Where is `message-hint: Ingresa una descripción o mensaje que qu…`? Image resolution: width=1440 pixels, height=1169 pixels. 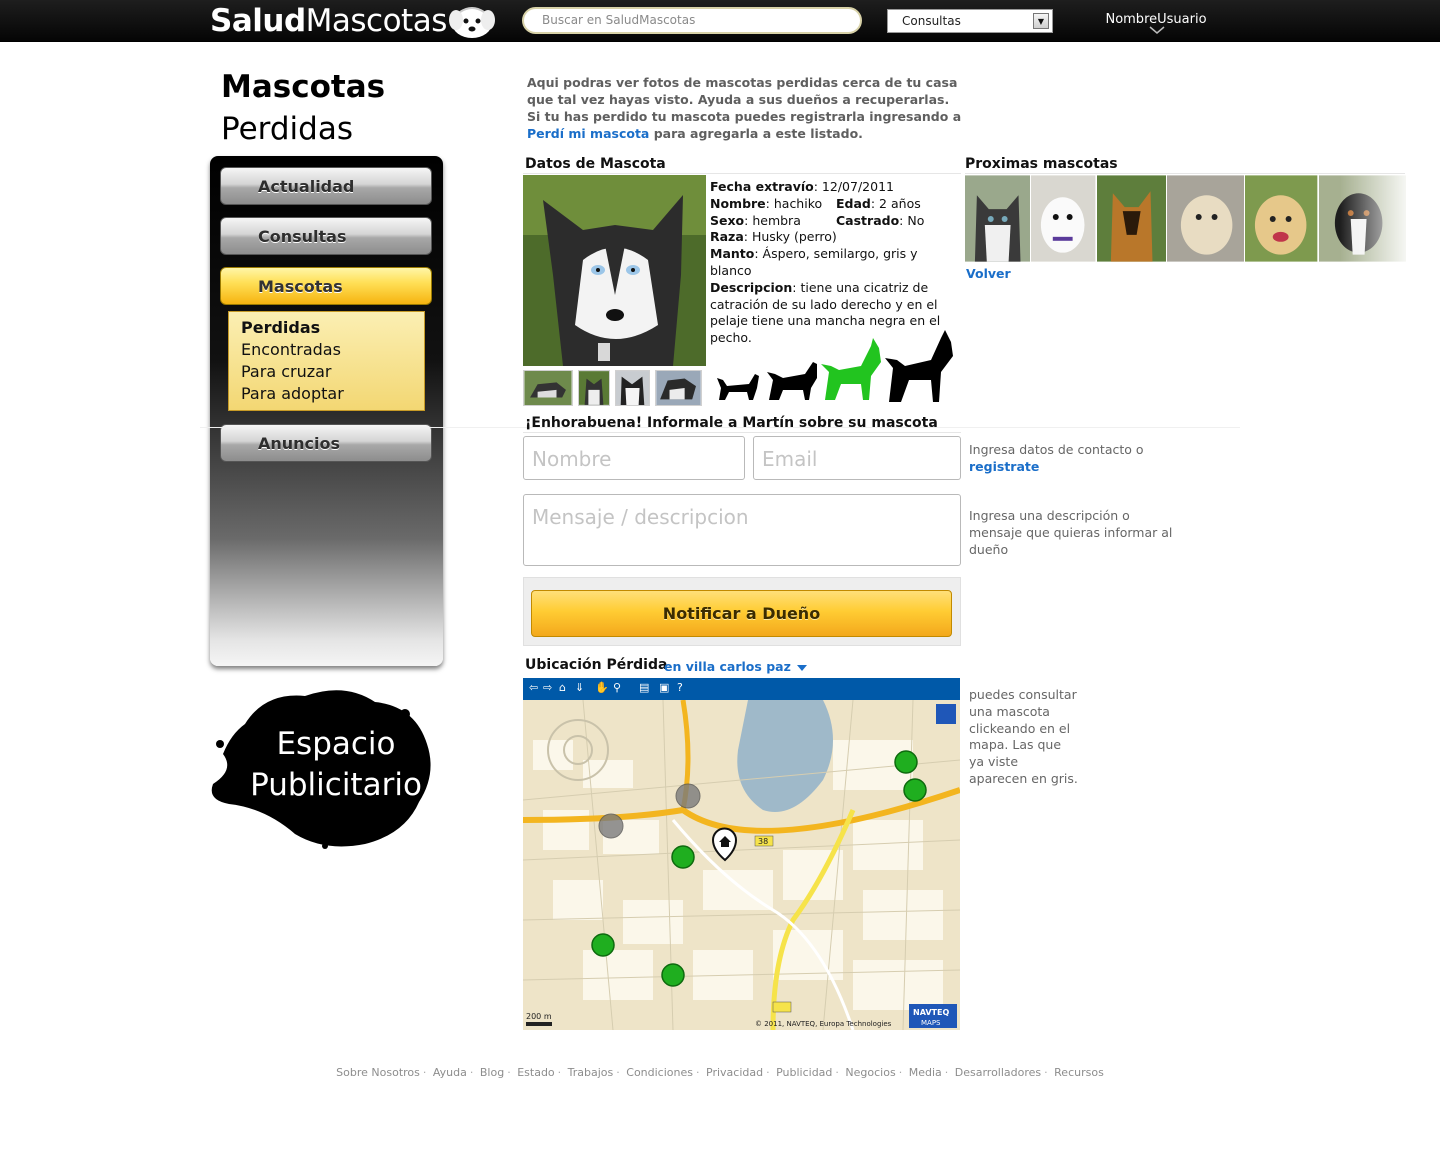
message-hint: Ingresa una descripción o mensaje que qu… is located at coordinates (1071, 532).